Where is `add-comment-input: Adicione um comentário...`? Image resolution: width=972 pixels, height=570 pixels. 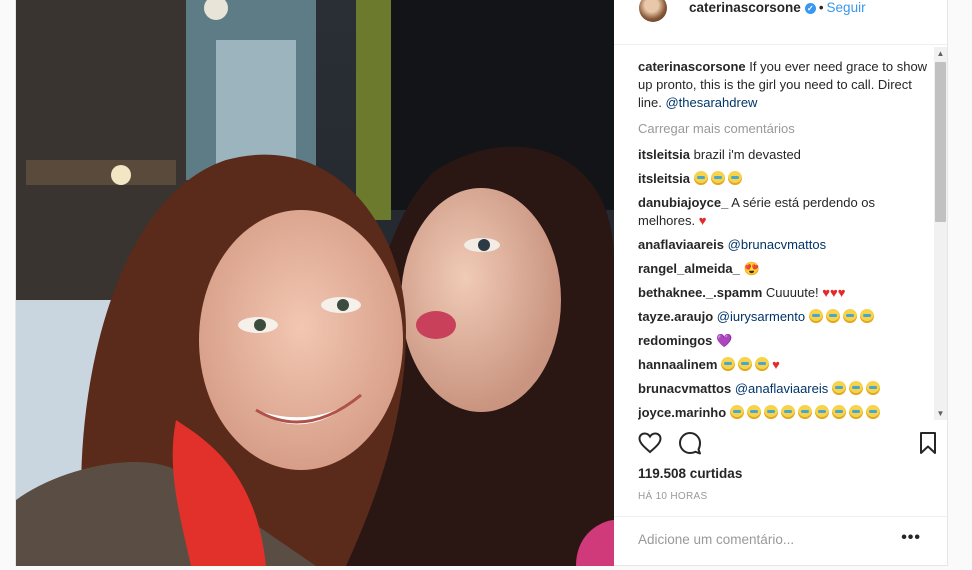 add-comment-input: Adicione um comentário... is located at coordinates (716, 539).